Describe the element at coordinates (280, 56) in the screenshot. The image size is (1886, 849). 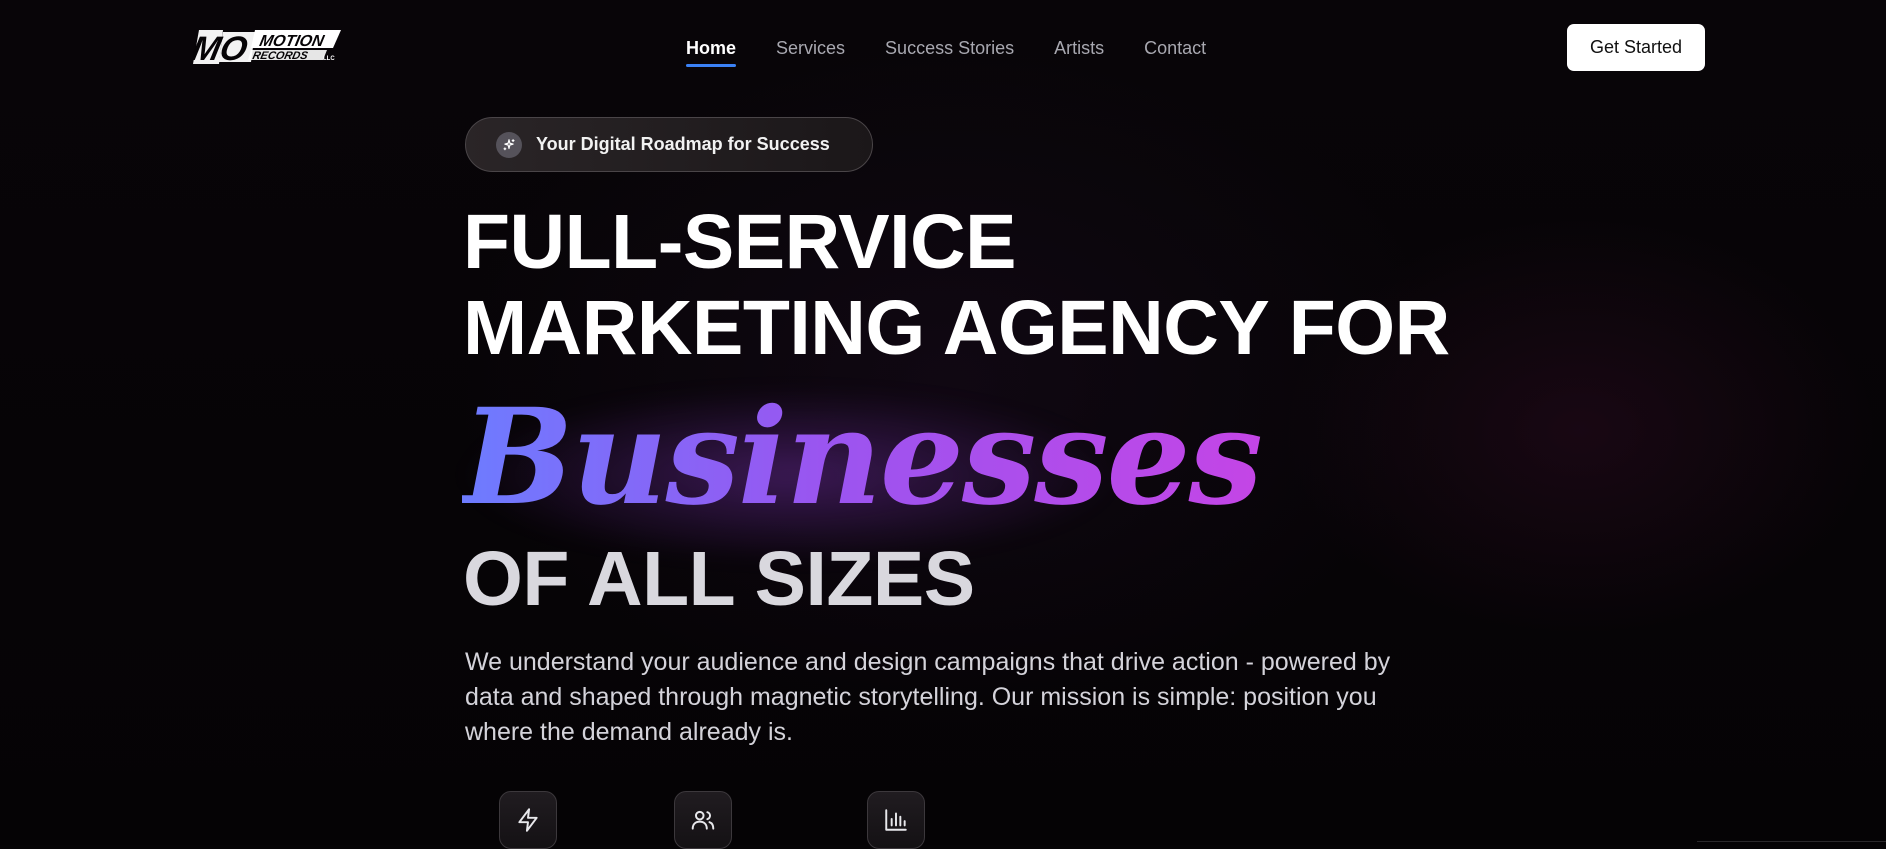
I see `svg-text: RECORDS` at that location.